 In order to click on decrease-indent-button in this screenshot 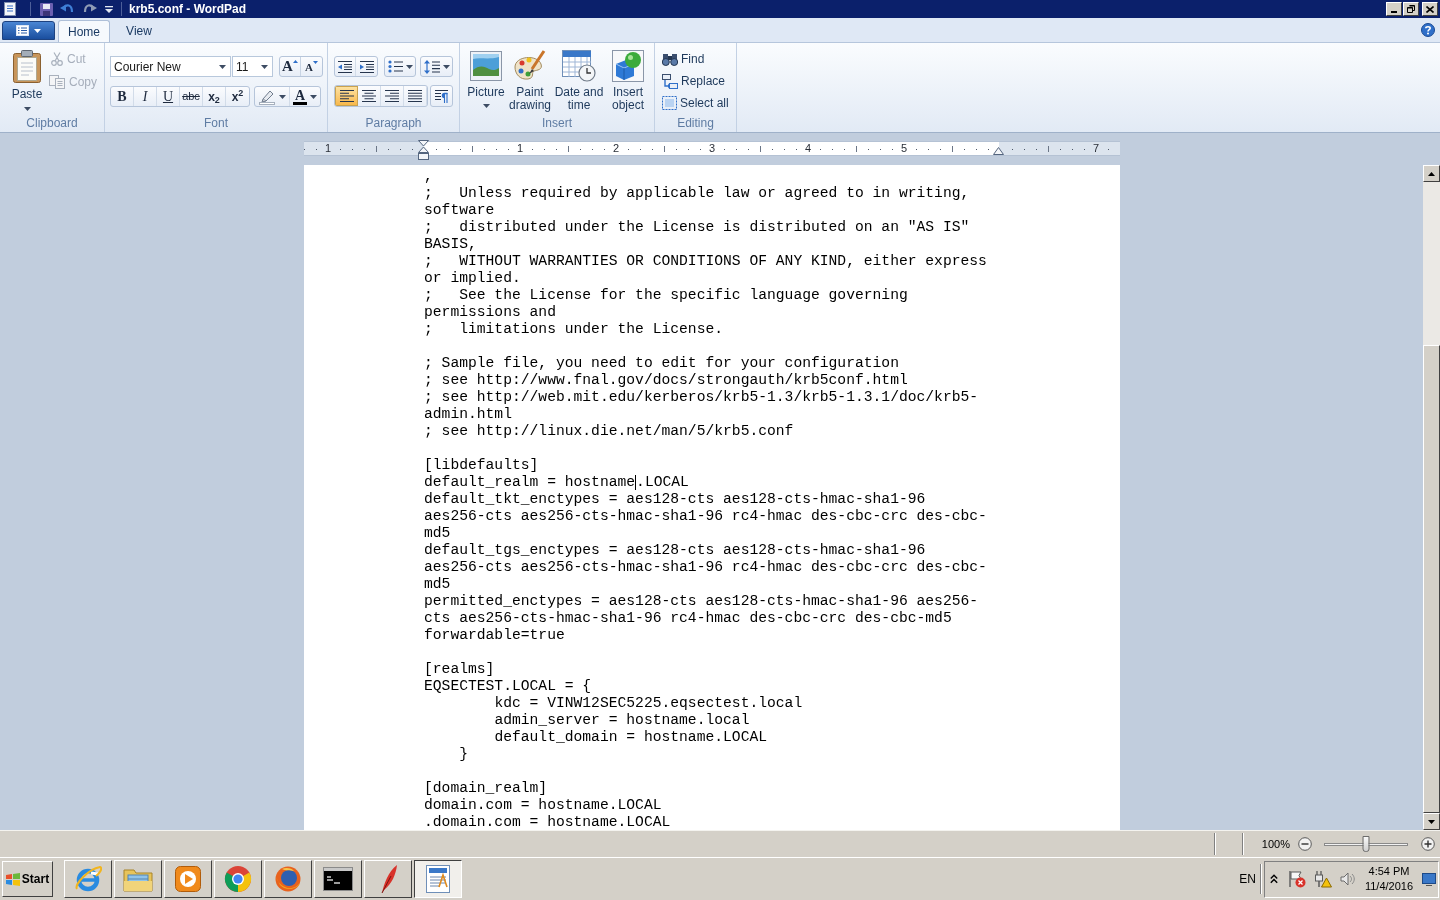, I will do `click(345, 66)`.